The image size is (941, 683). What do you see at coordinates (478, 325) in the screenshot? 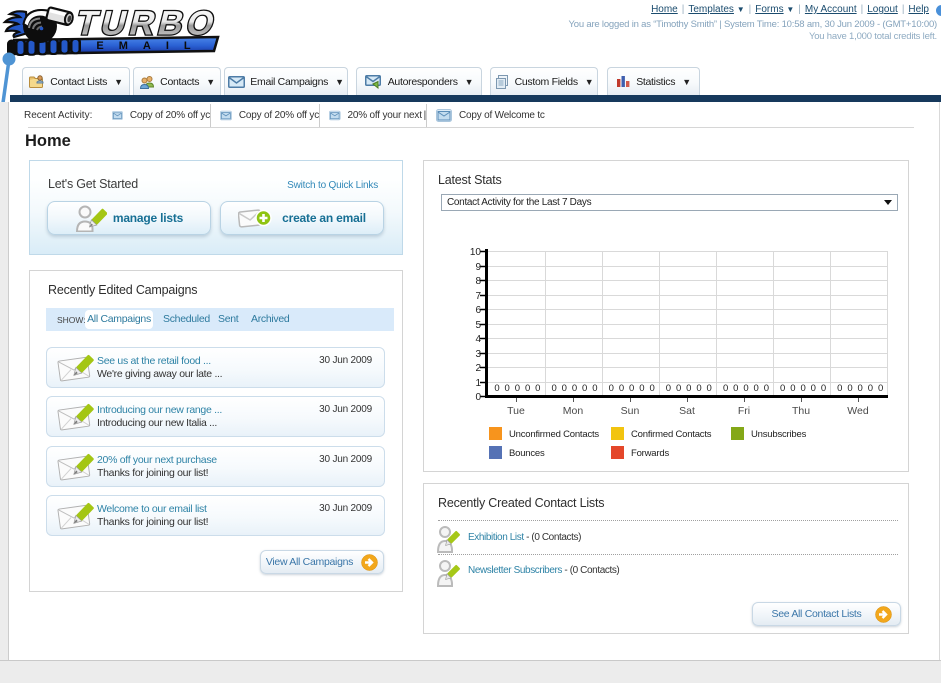
I see `svg-text: 5` at bounding box center [478, 325].